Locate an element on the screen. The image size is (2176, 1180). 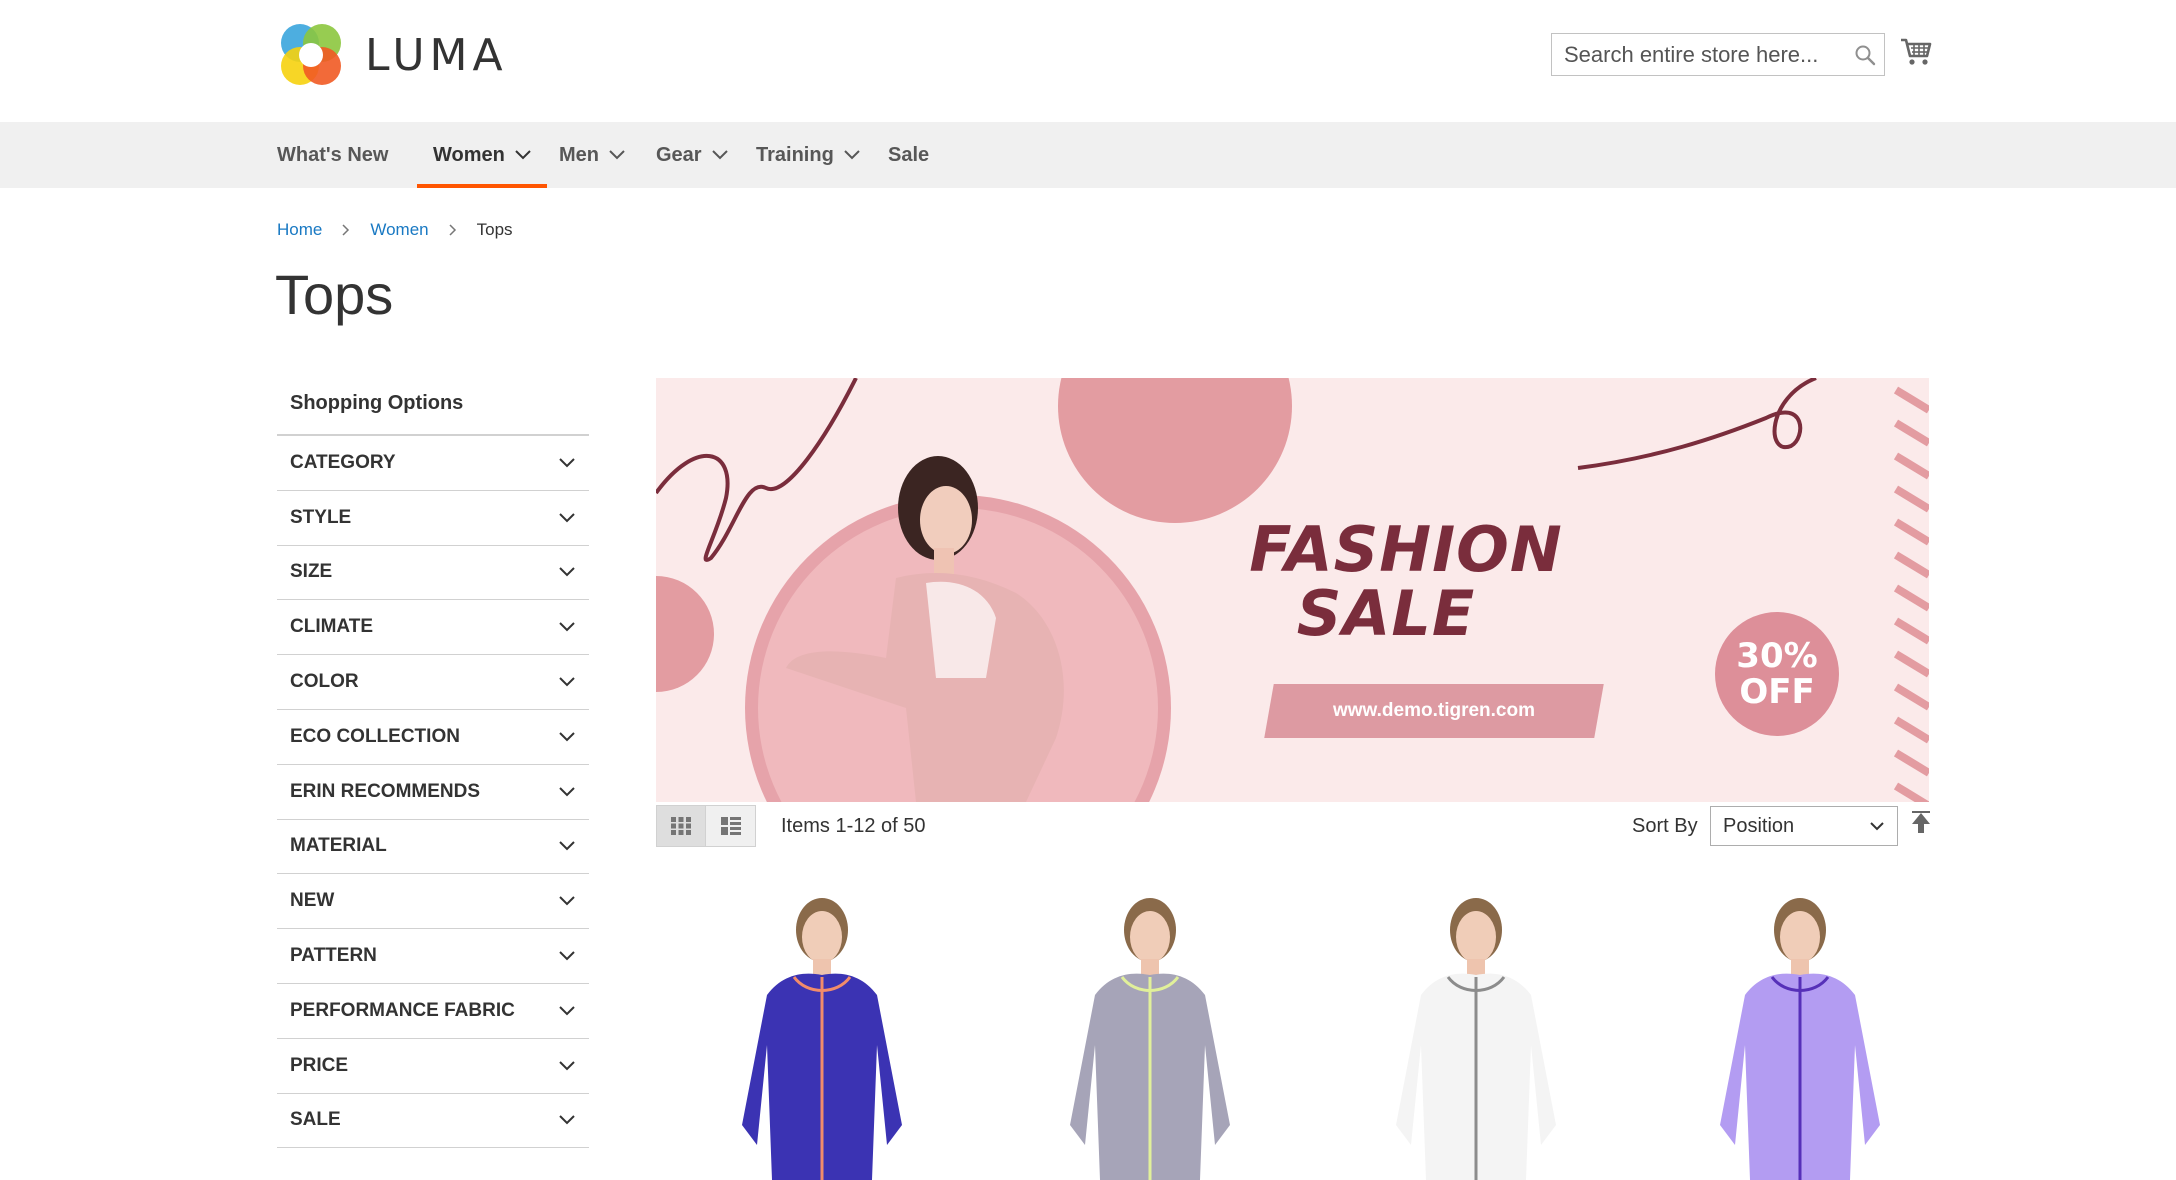
cart-icon is located at coordinates (1916, 52).